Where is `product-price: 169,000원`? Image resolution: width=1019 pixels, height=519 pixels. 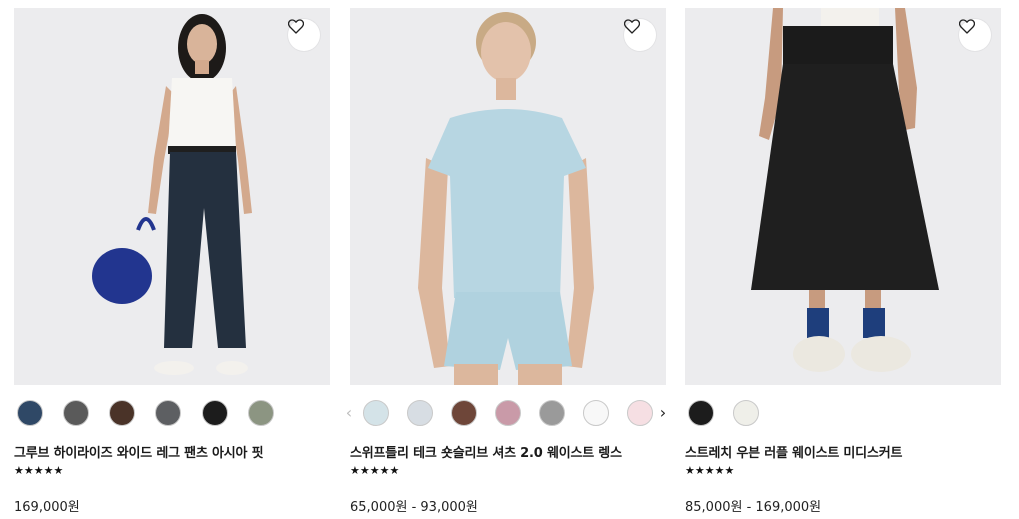 product-price: 169,000원 is located at coordinates (47, 507).